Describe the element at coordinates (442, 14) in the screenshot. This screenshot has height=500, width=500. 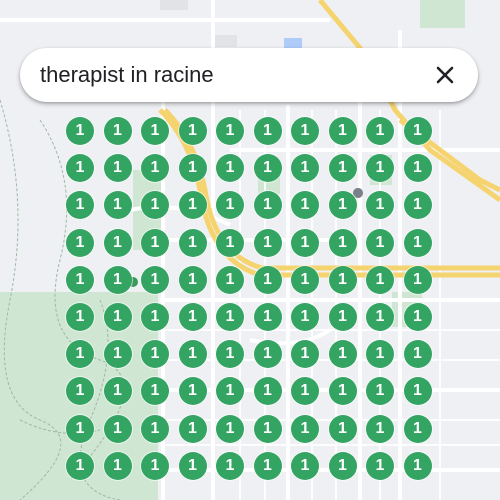
I see `park-area` at that location.